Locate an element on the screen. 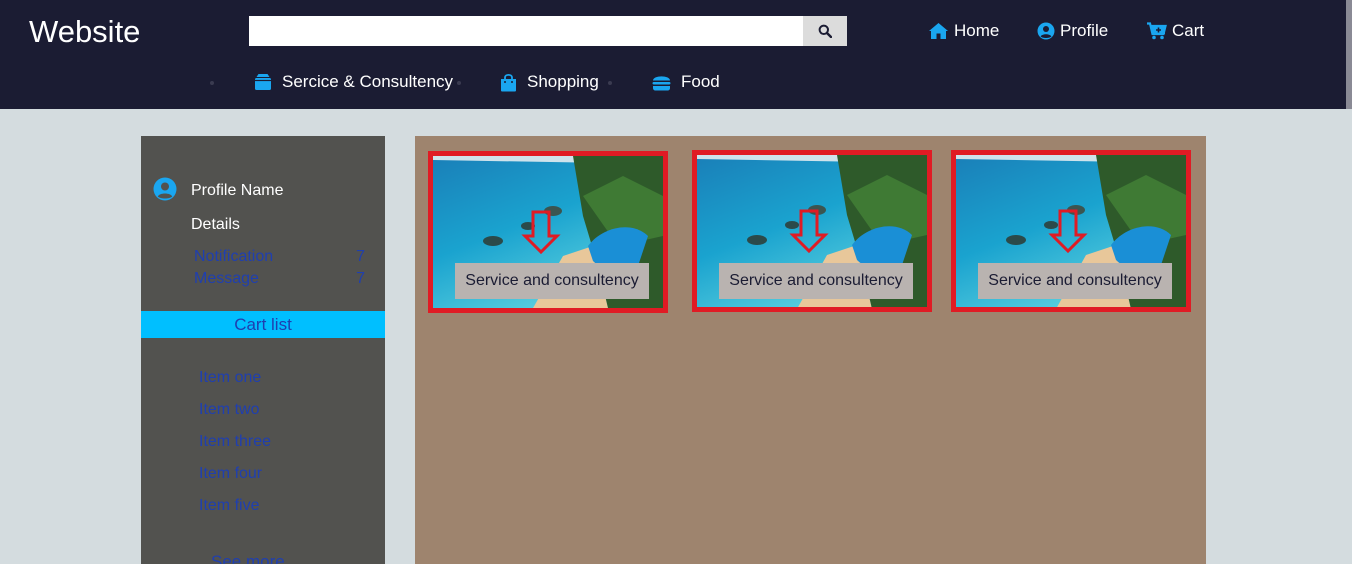 This screenshot has height=564, width=1352. notification-count: 7 is located at coordinates (360, 256).